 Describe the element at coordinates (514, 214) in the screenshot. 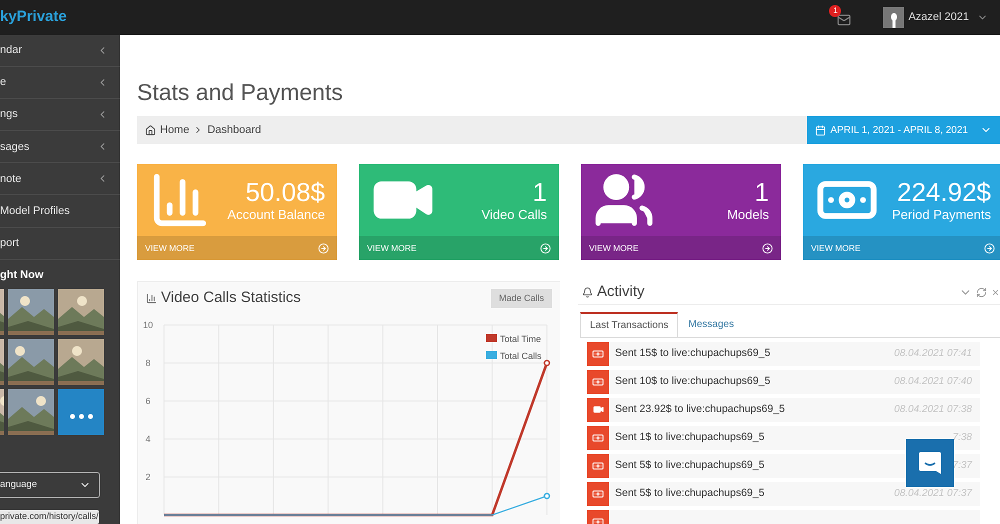

I see `stat-label: Video Calls` at that location.